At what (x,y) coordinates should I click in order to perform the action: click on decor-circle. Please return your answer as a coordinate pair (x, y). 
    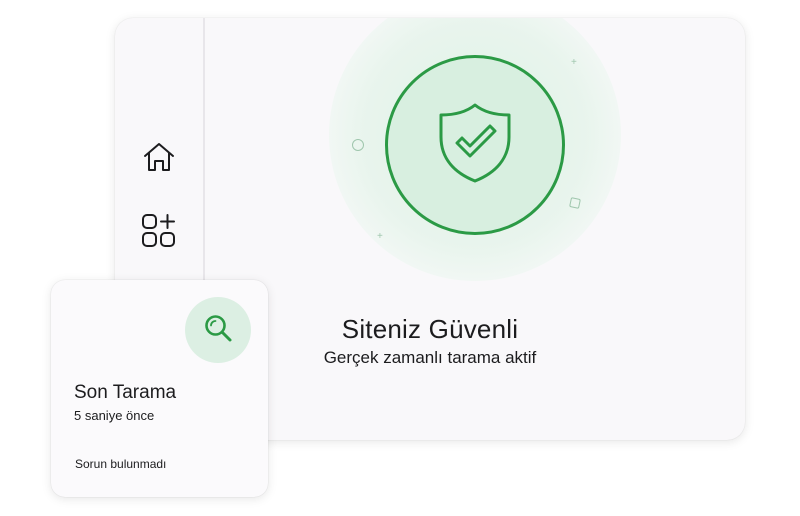
    Looking at the image, I should click on (358, 145).